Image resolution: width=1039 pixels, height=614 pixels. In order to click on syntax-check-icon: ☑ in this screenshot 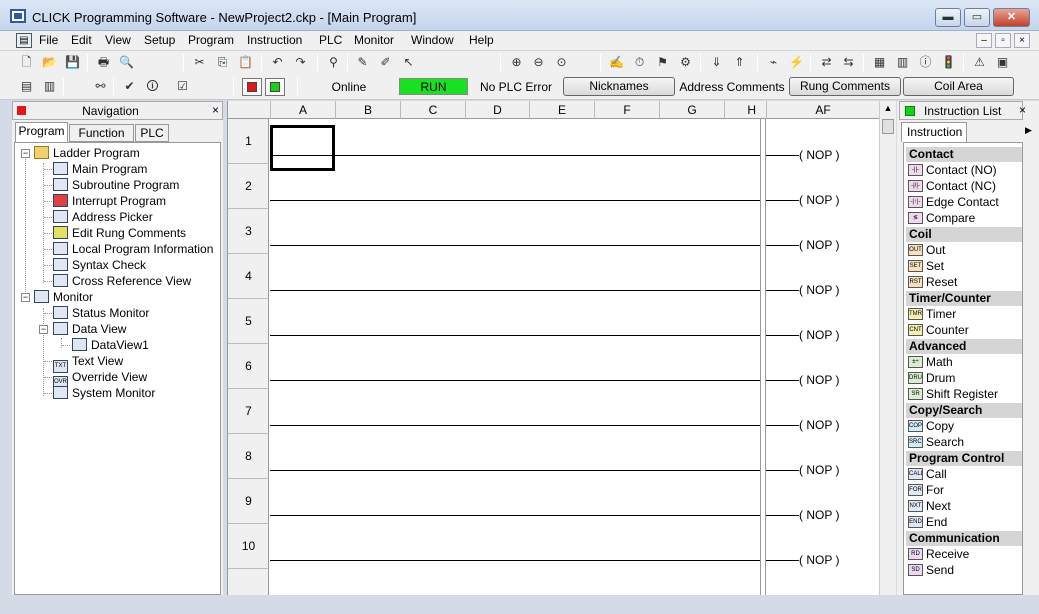, I will do `click(182, 86)`.